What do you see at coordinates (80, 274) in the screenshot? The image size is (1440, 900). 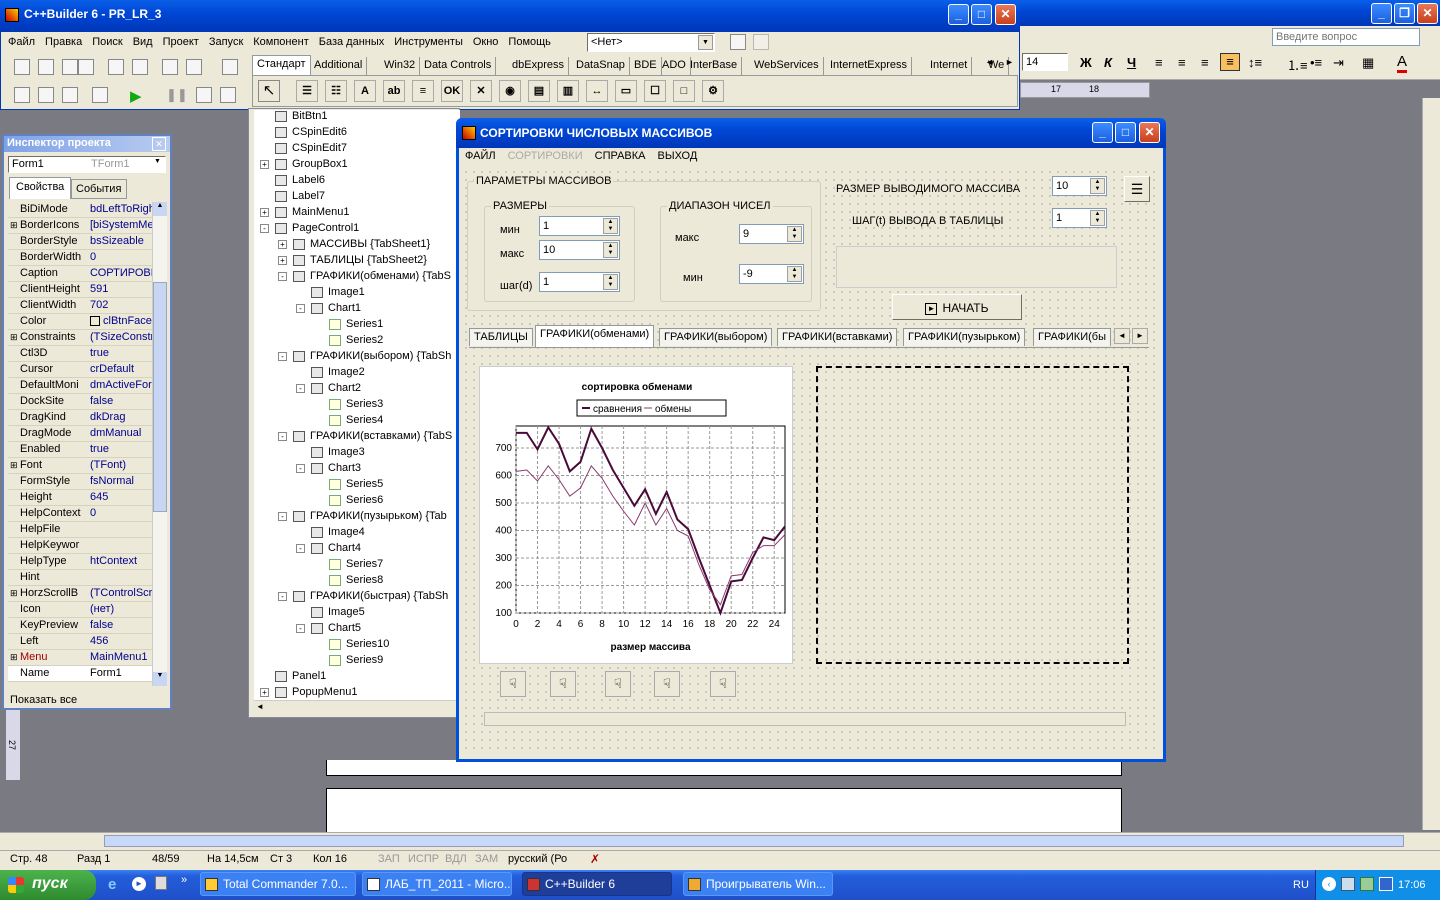 I see `inspector-row: Caption СОРТИРОВКИ` at bounding box center [80, 274].